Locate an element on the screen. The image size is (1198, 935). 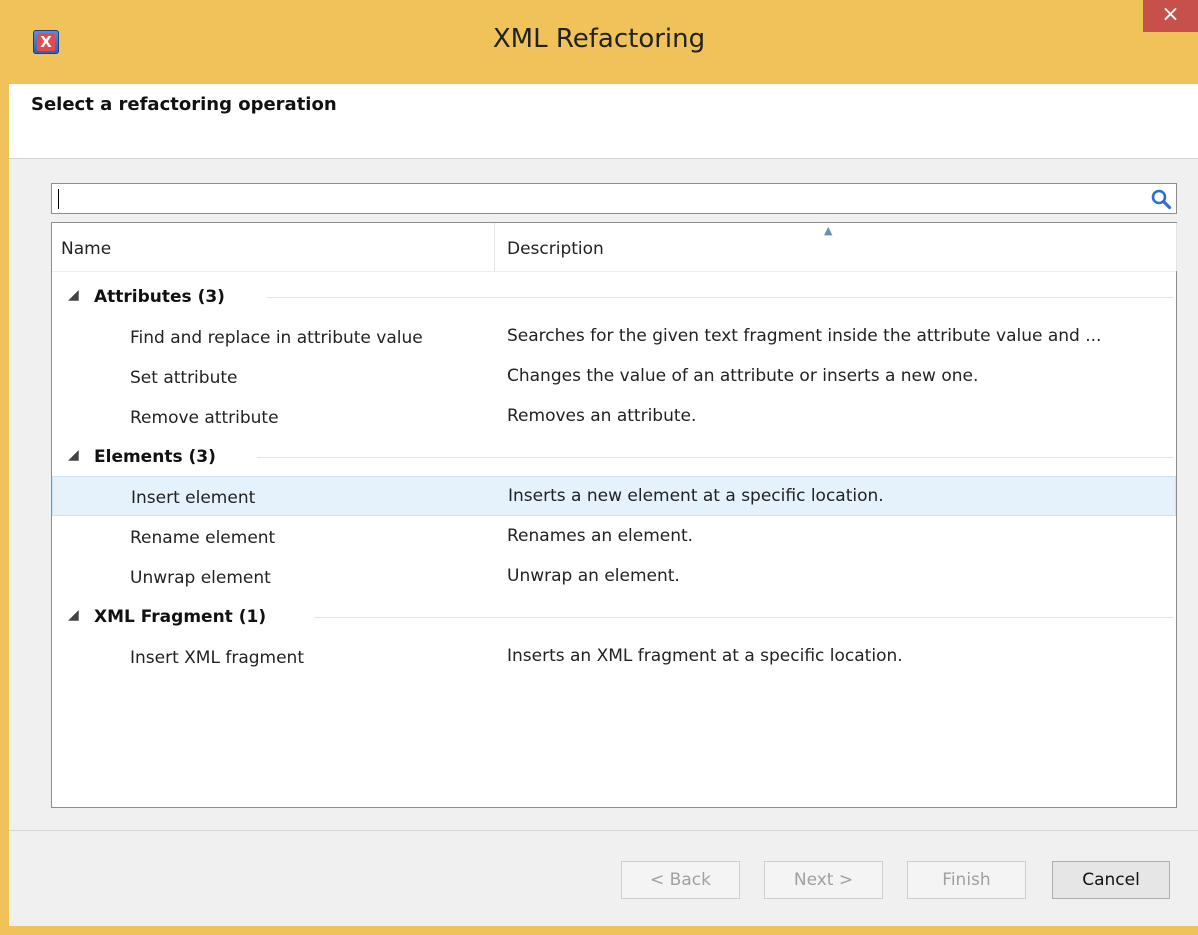
sort-ascending-icon: ▲ is located at coordinates (828, 230).